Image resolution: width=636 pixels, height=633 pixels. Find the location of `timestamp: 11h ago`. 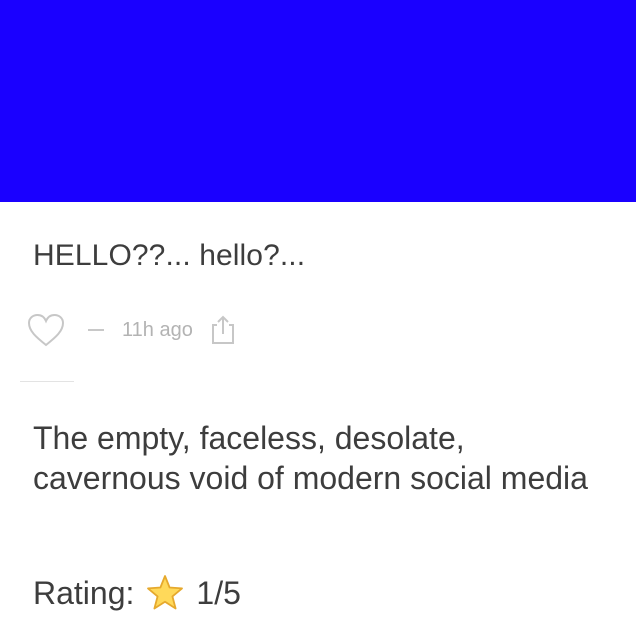

timestamp: 11h ago is located at coordinates (157, 329).